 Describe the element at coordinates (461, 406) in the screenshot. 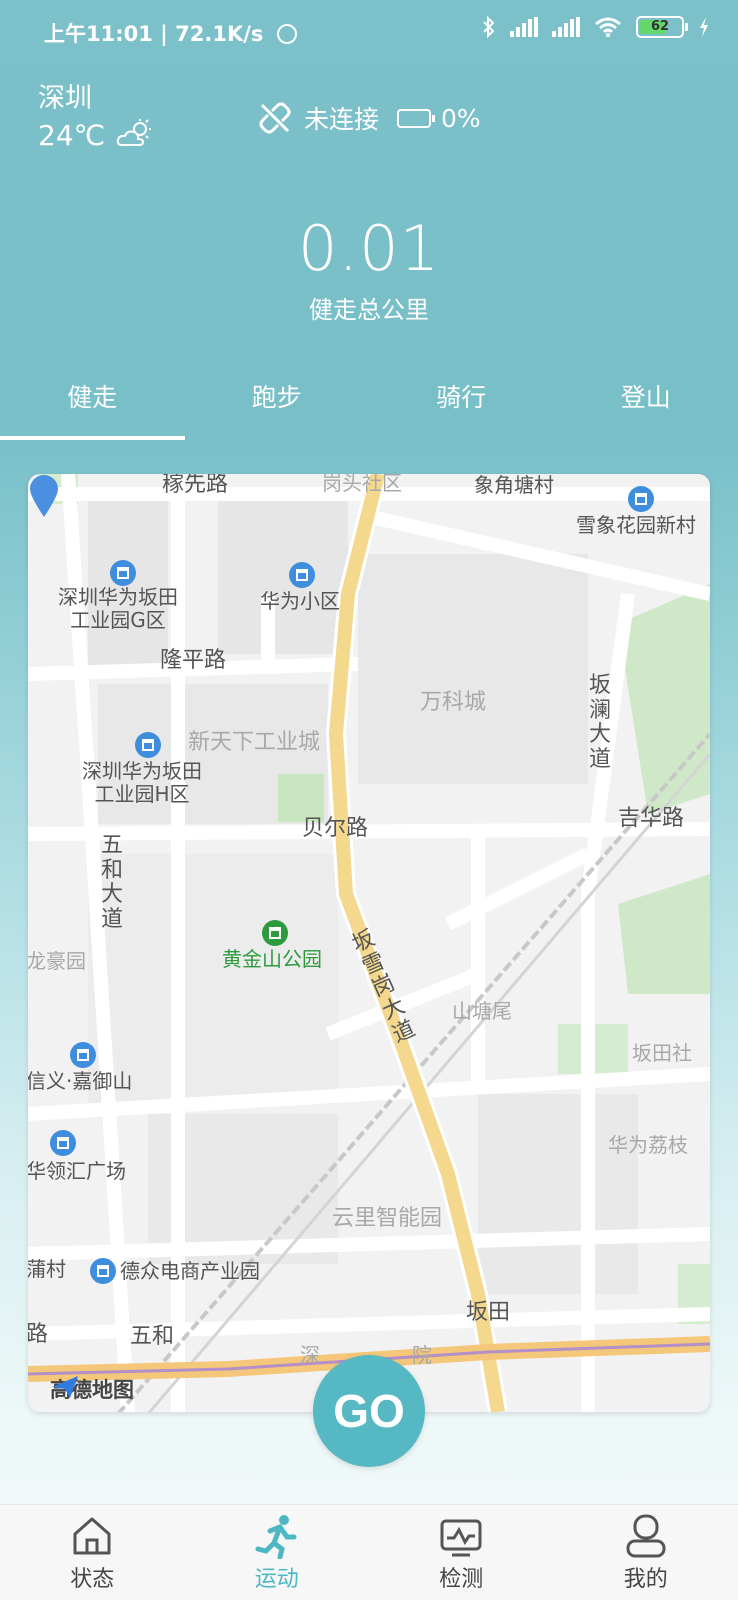

I see `tab-cycling: 骑行` at that location.